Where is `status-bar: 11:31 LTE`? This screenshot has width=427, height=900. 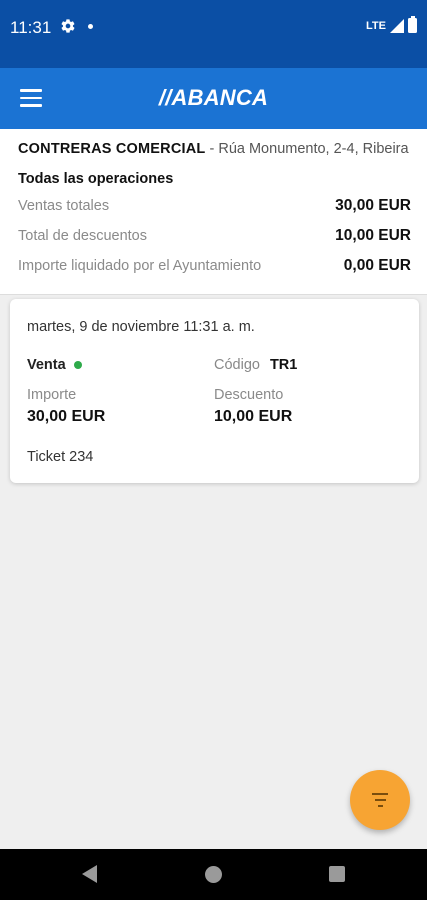
status-bar: 11:31 LTE is located at coordinates (213, 34).